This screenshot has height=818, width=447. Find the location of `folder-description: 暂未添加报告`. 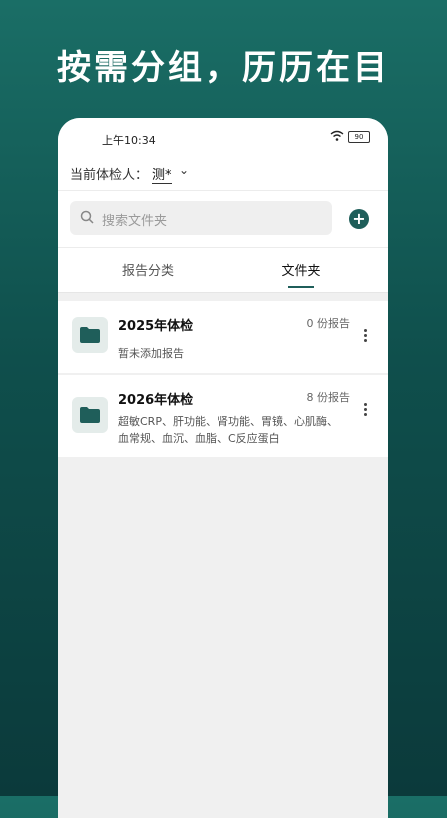

folder-description: 暂未添加报告 is located at coordinates (151, 353).